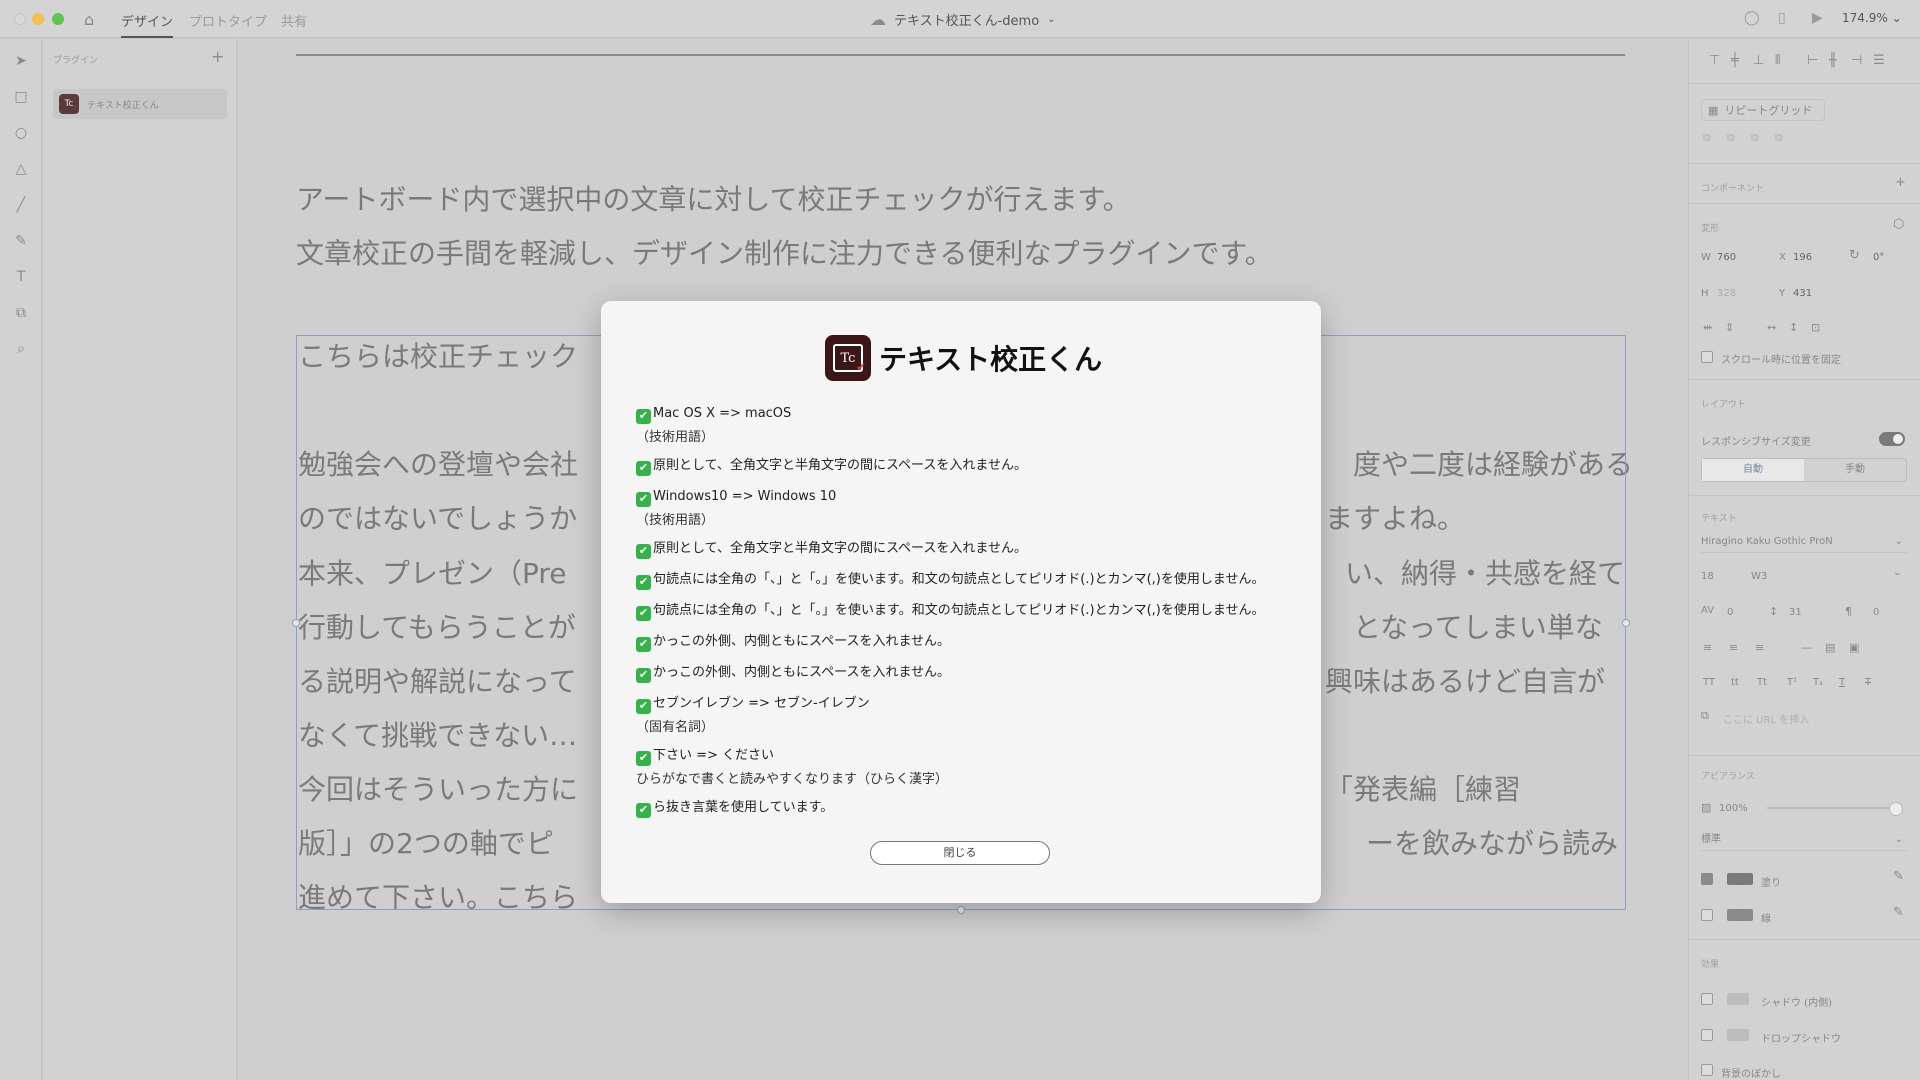 The image size is (1920, 1080). What do you see at coordinates (1752, 18) in the screenshot?
I see `user-icon: ◯` at bounding box center [1752, 18].